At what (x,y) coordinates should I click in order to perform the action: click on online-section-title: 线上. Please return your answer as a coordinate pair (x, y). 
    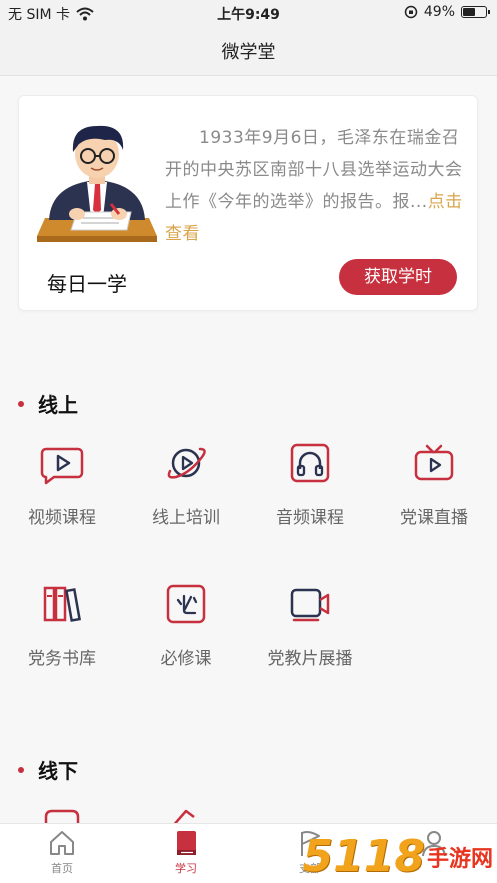
    Looking at the image, I should click on (48, 403).